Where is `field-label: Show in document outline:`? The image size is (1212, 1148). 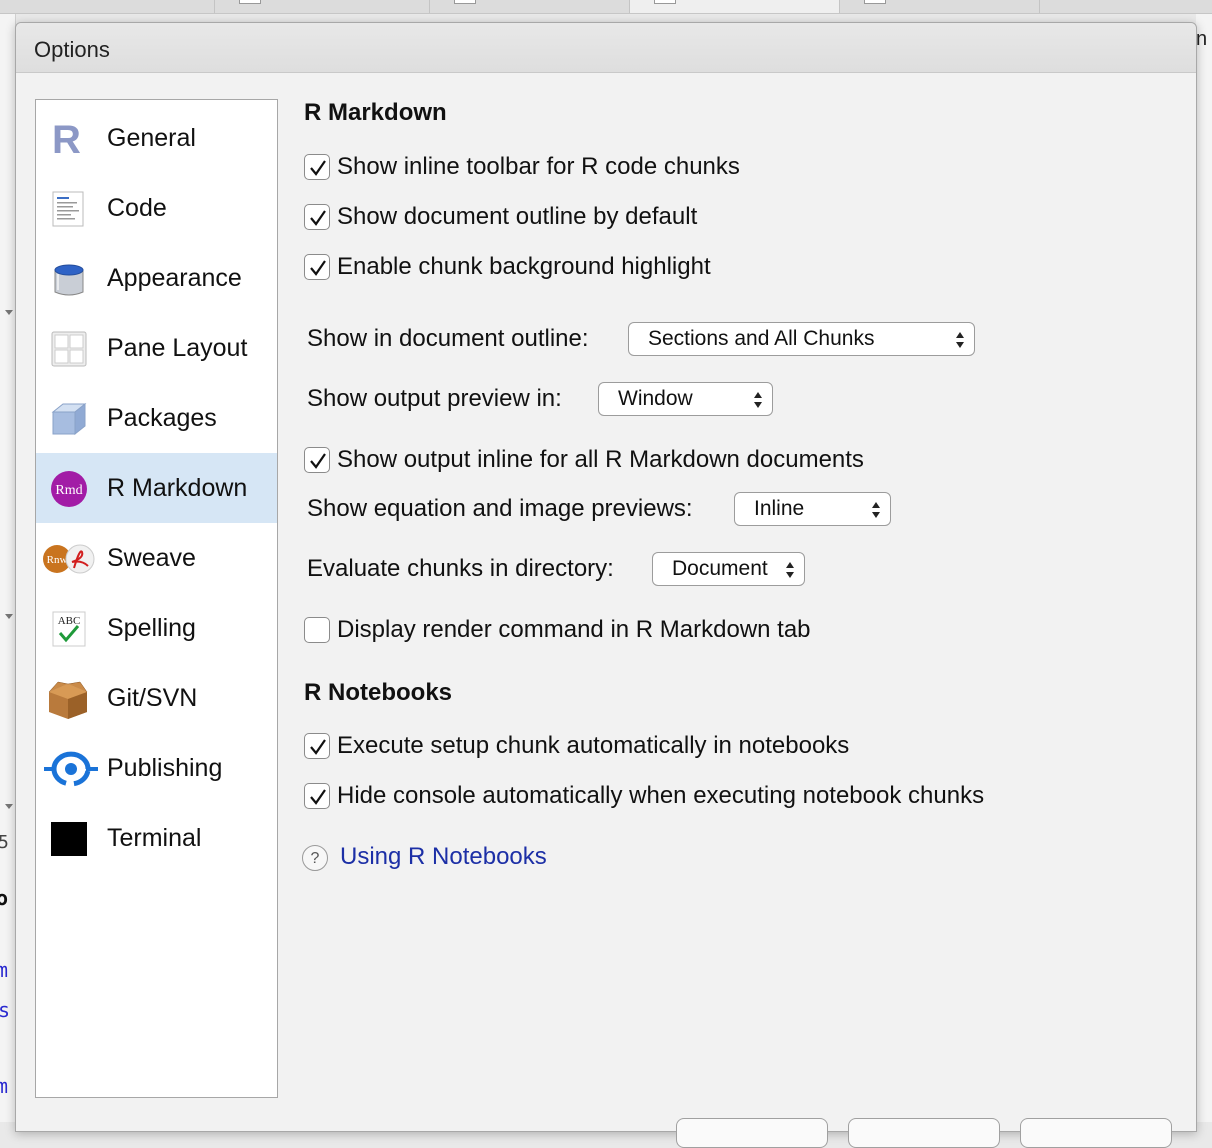
field-label: Show in document outline: is located at coordinates (448, 338).